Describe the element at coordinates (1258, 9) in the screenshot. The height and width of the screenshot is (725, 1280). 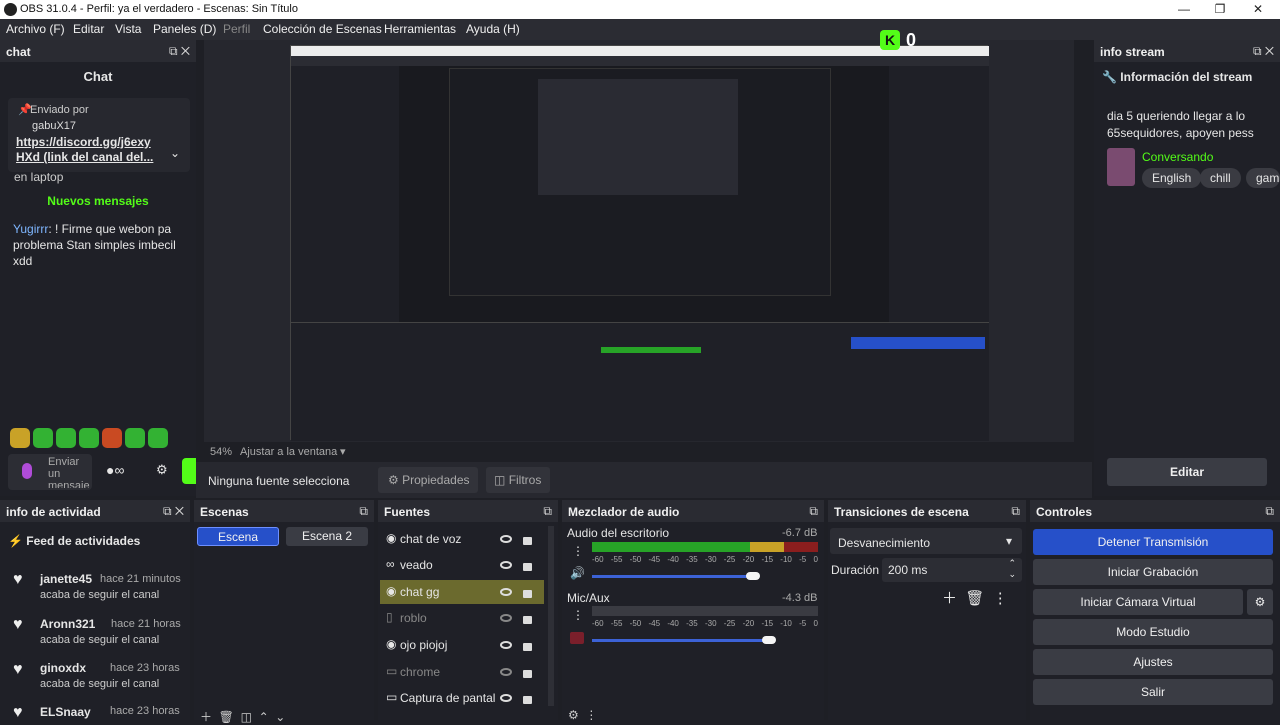
I see `close-button: ✕` at that location.